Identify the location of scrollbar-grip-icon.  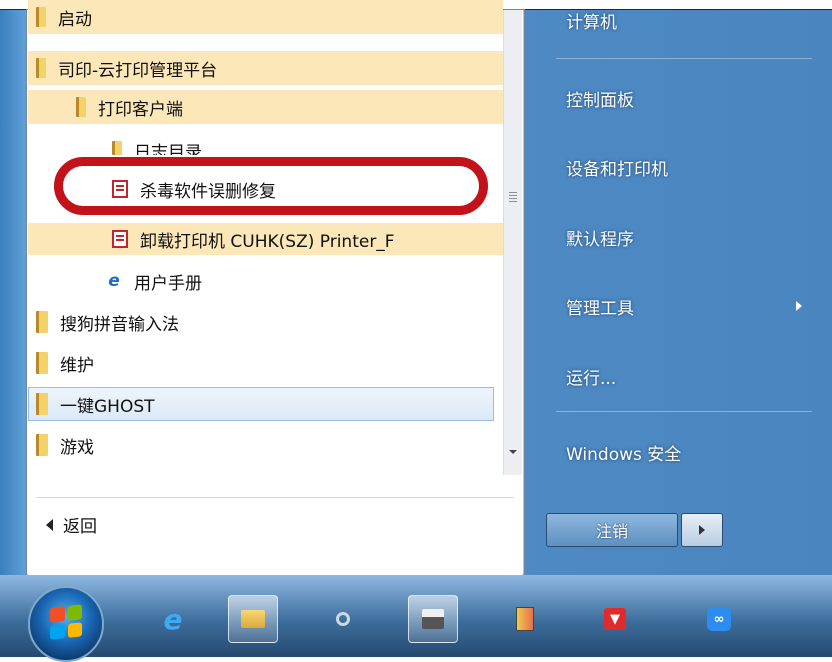
(513, 198).